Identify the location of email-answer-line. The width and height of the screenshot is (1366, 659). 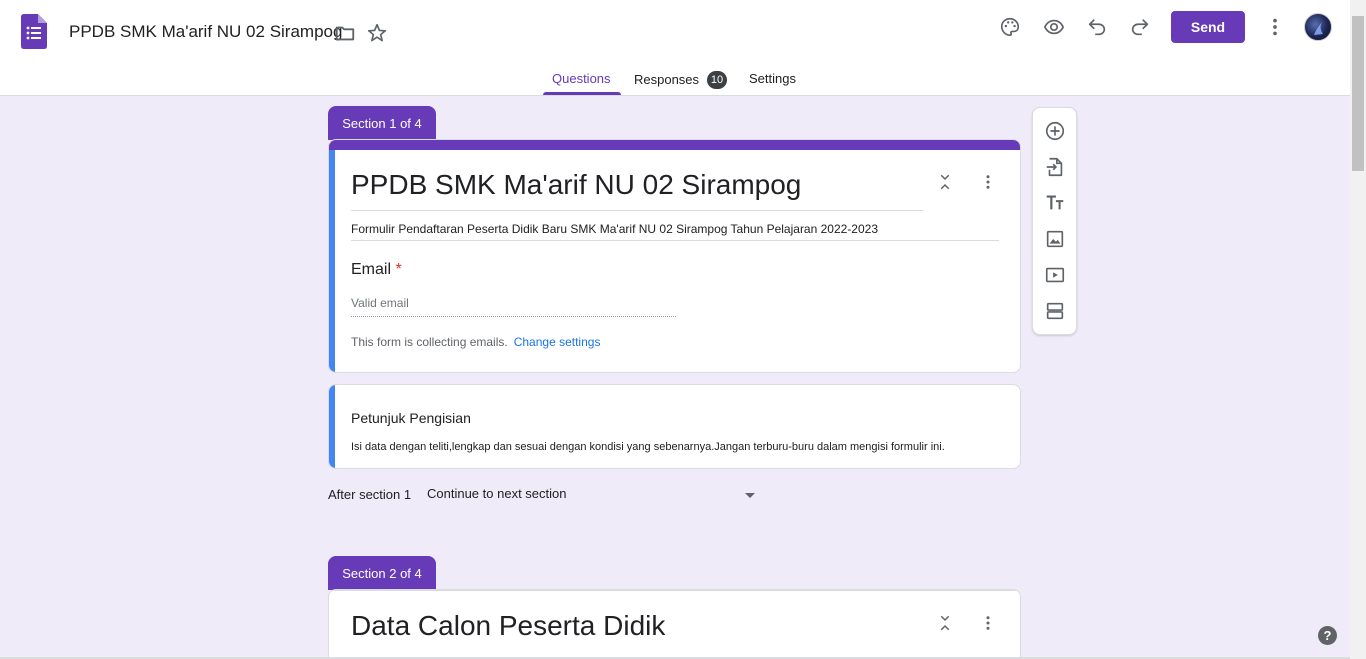
(513, 316).